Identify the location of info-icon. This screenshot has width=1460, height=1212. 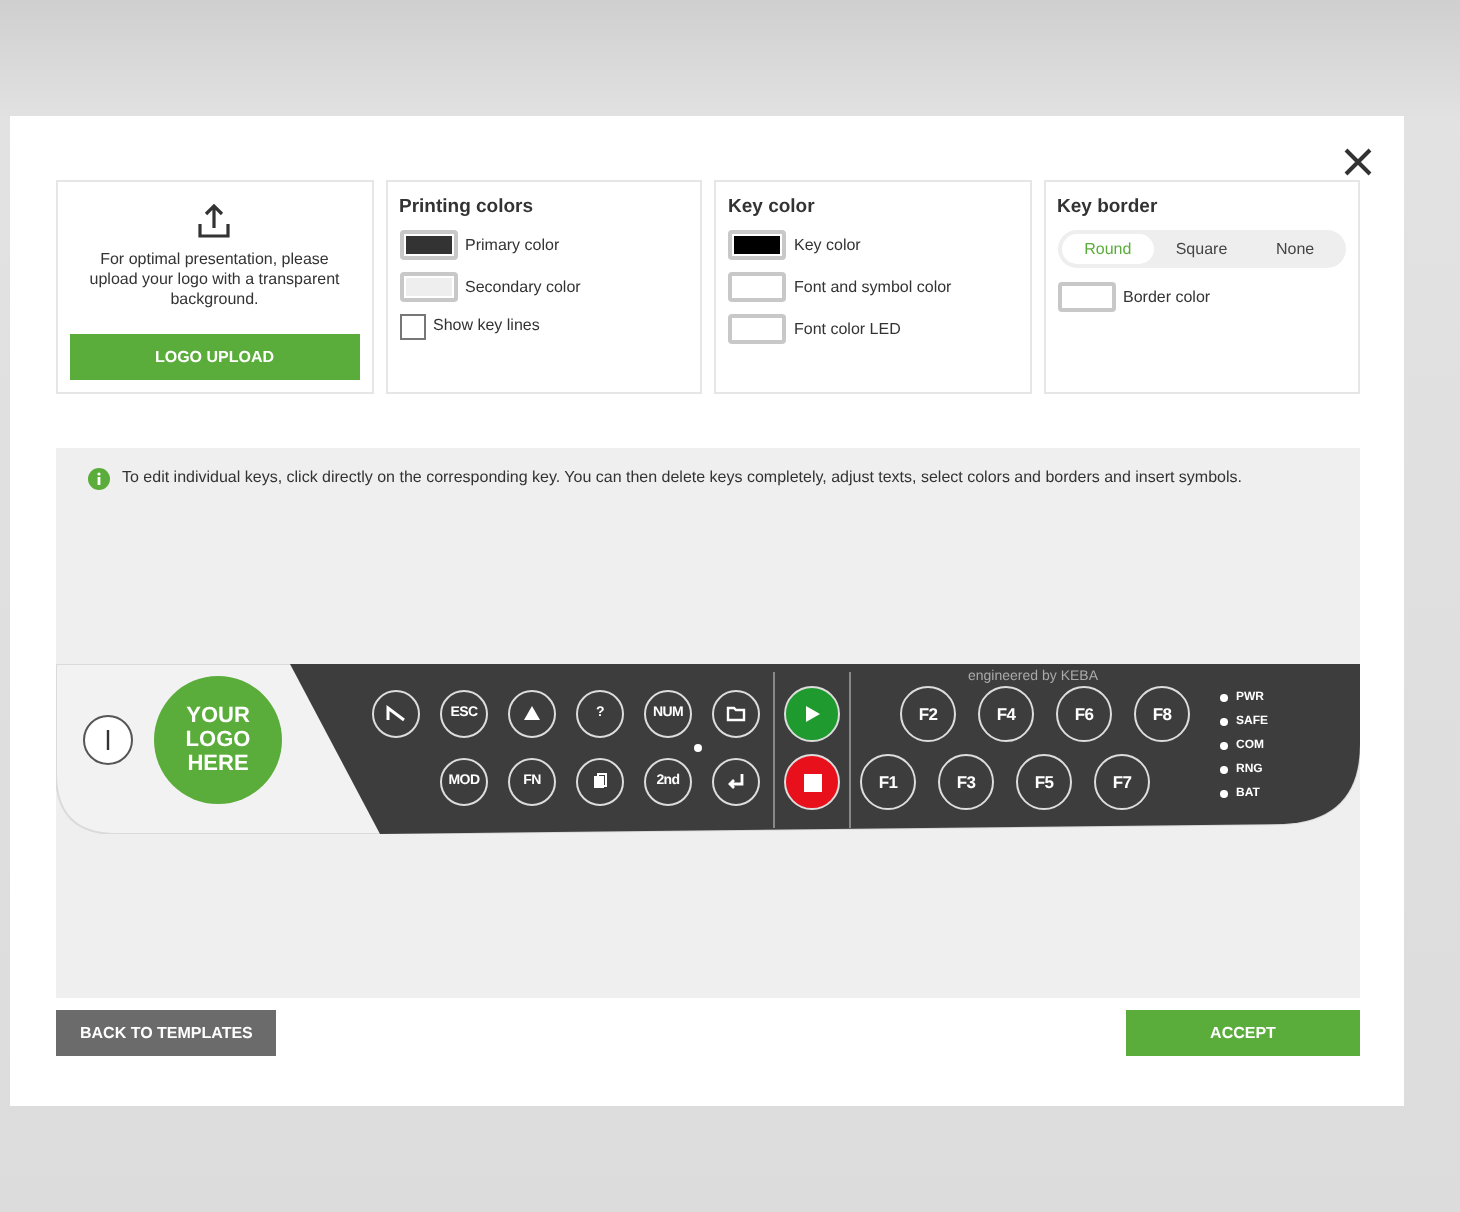
(99, 478).